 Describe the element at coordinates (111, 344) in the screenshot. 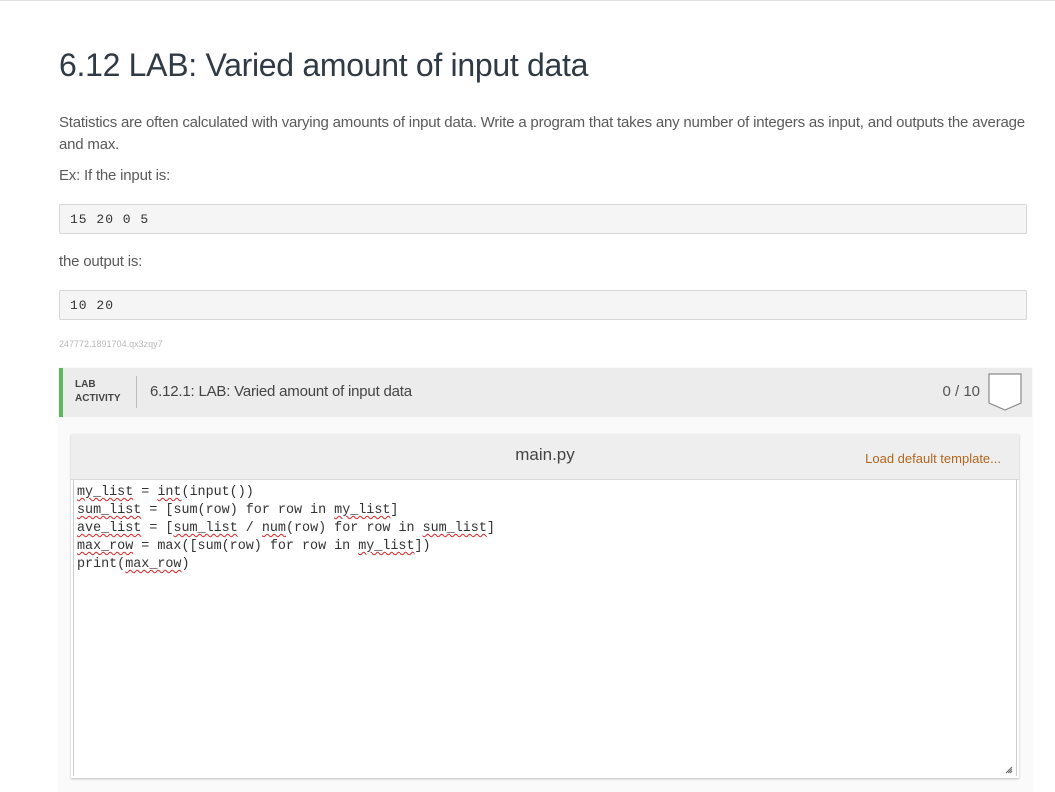

I see `reference-id: 247772.1891704.qx3zqy7` at that location.